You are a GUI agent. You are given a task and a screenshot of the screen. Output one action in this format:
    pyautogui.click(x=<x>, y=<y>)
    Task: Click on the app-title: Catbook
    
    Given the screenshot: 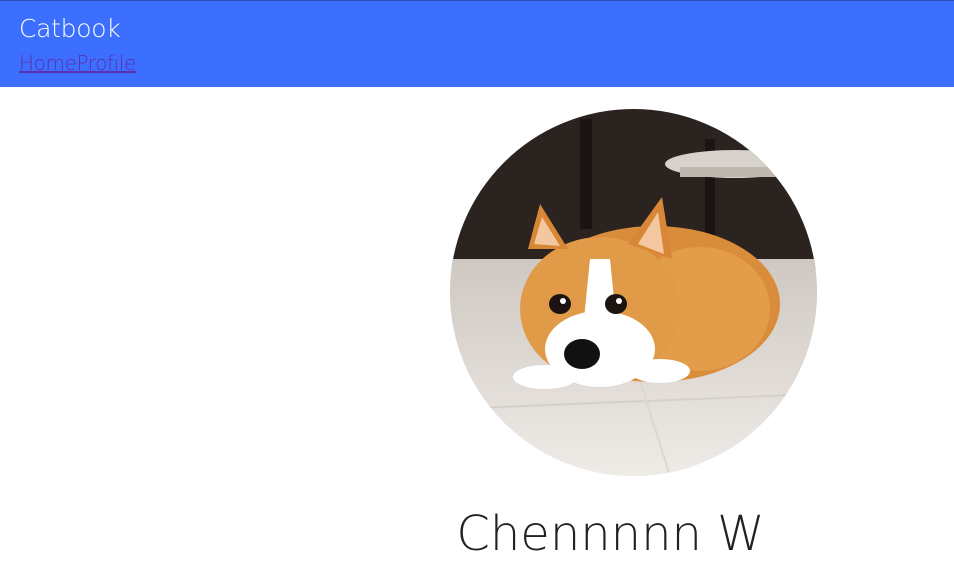 What is the action you would take?
    pyautogui.click(x=70, y=28)
    